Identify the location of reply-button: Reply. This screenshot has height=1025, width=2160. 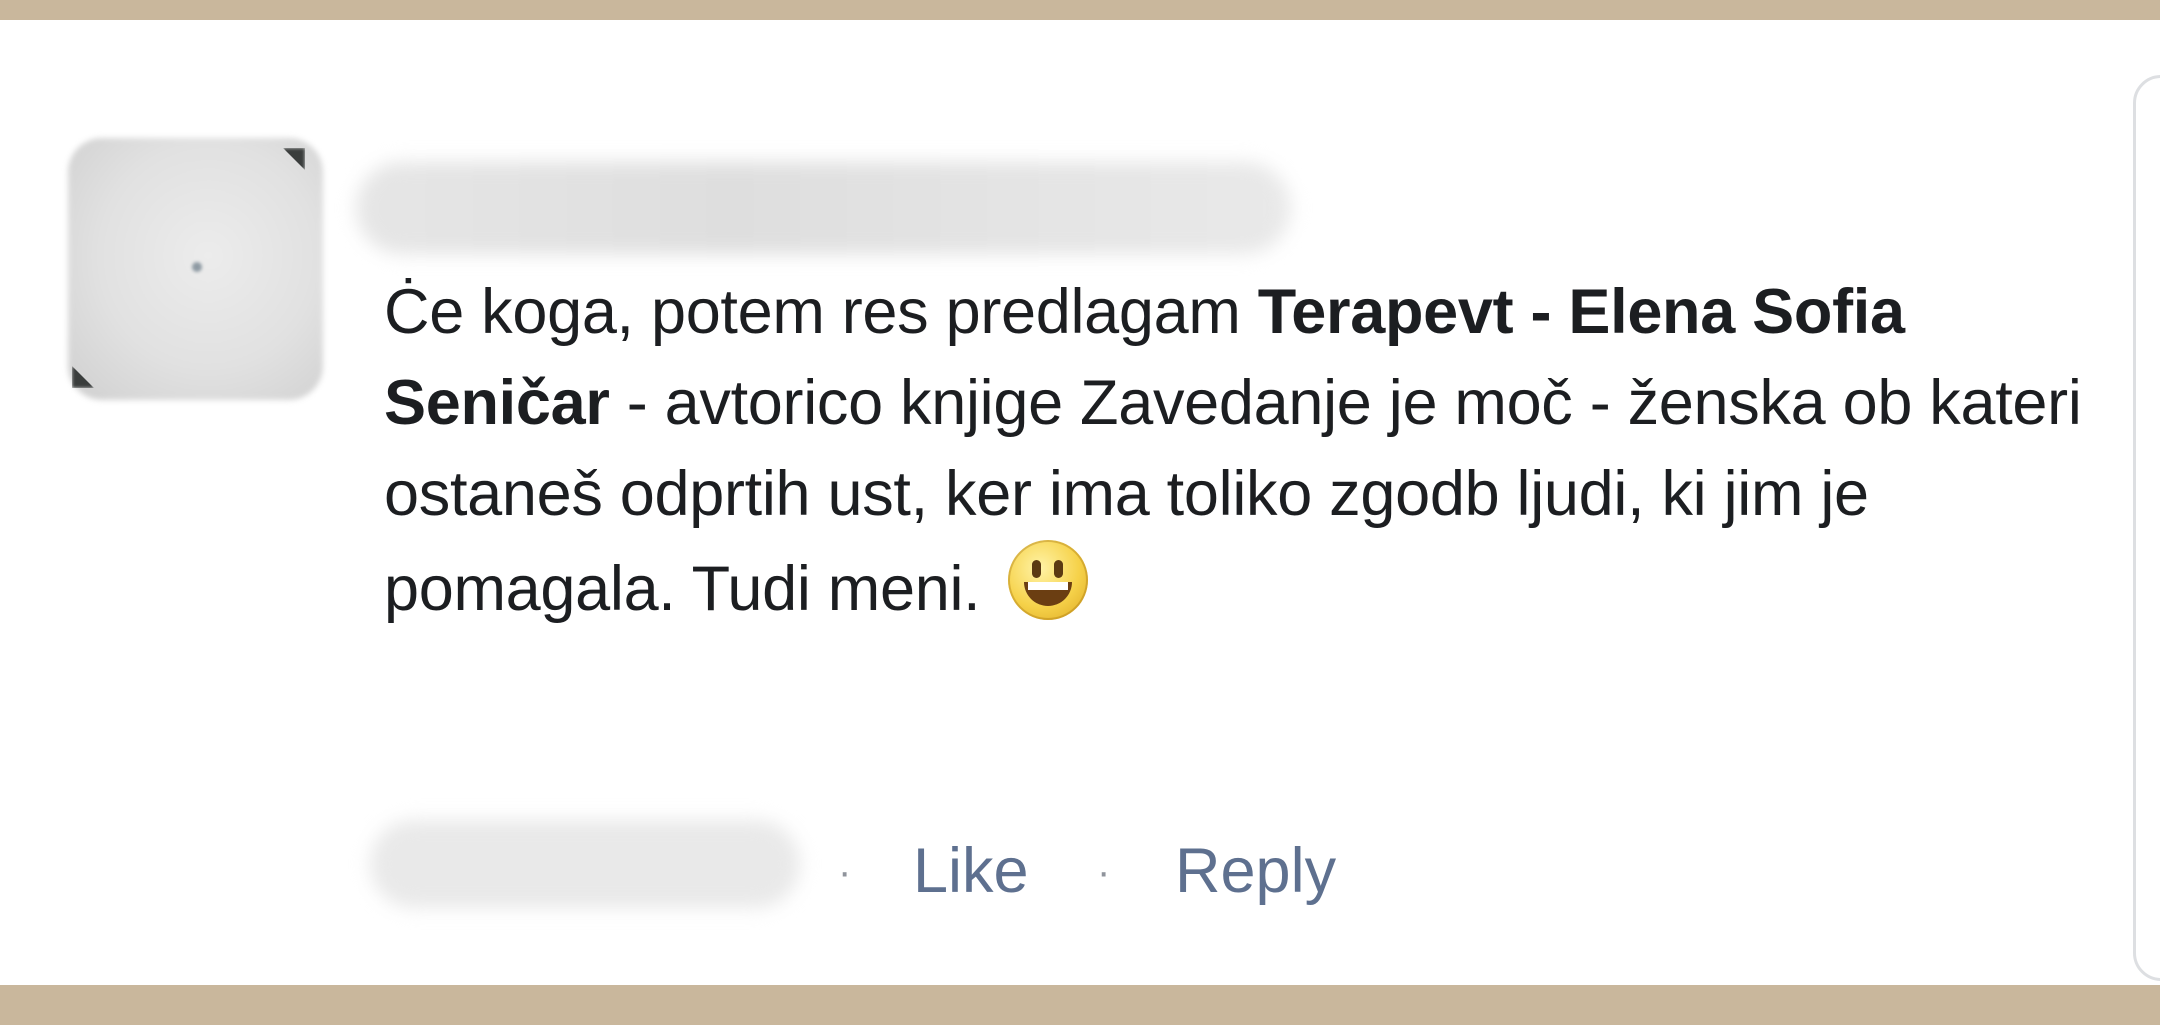
(1255, 871).